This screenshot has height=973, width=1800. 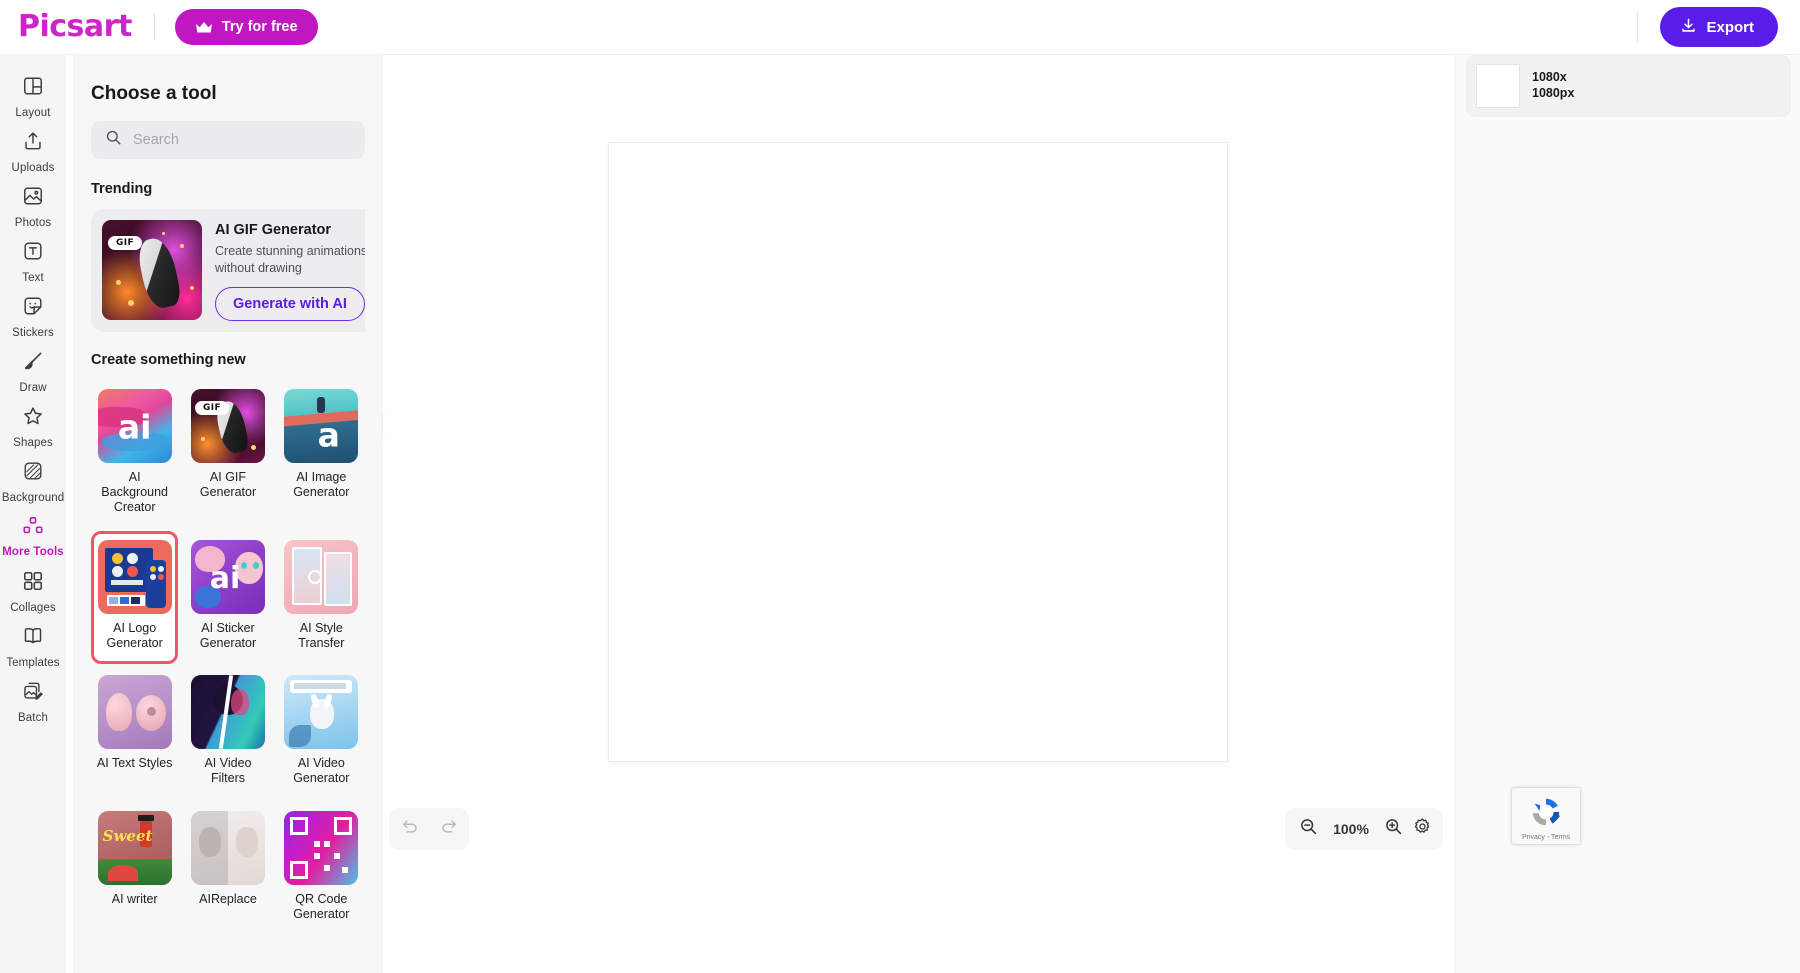 What do you see at coordinates (159, 273) in the screenshot?
I see `cat-illustration` at bounding box center [159, 273].